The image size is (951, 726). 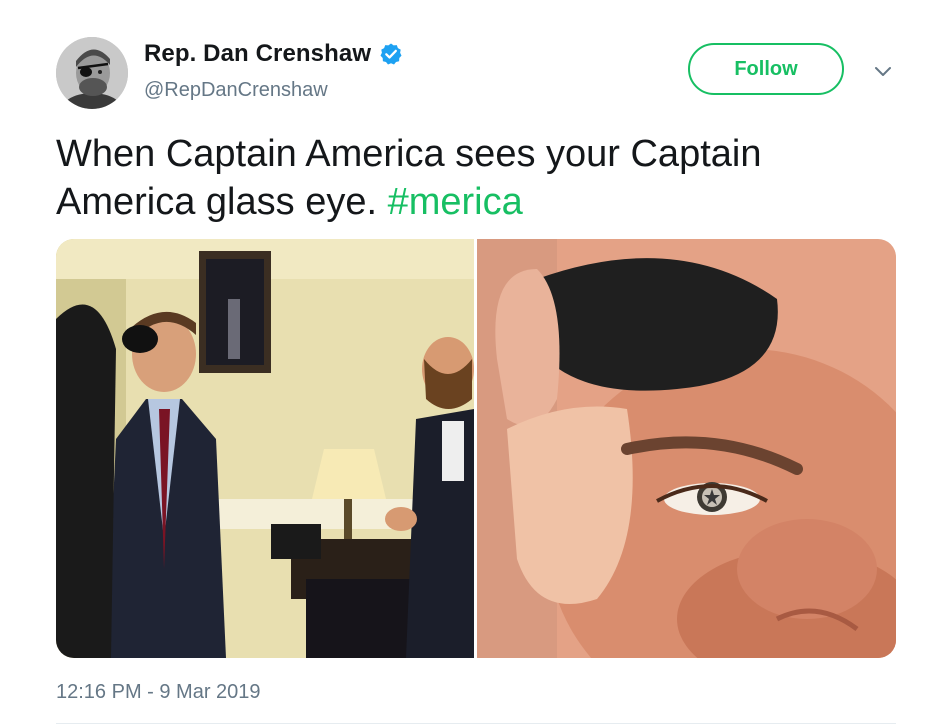 What do you see at coordinates (236, 90) in the screenshot?
I see `author-handle: @RepDanCrenshaw` at bounding box center [236, 90].